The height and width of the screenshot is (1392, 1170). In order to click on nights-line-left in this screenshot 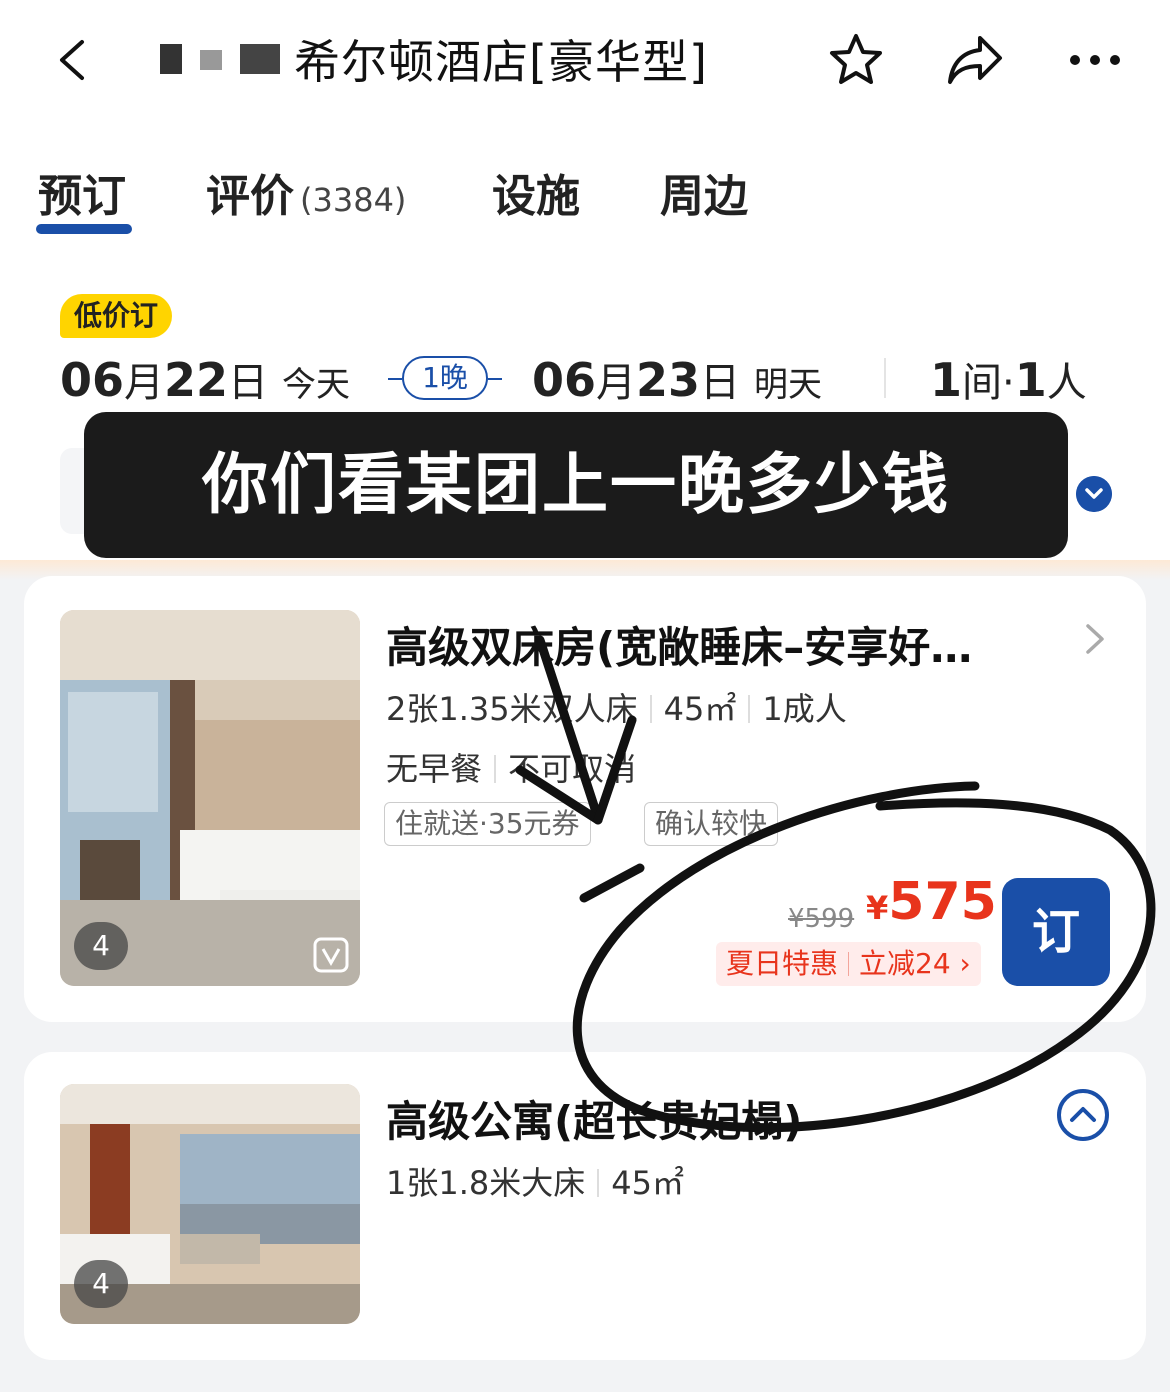, I will do `click(395, 379)`.